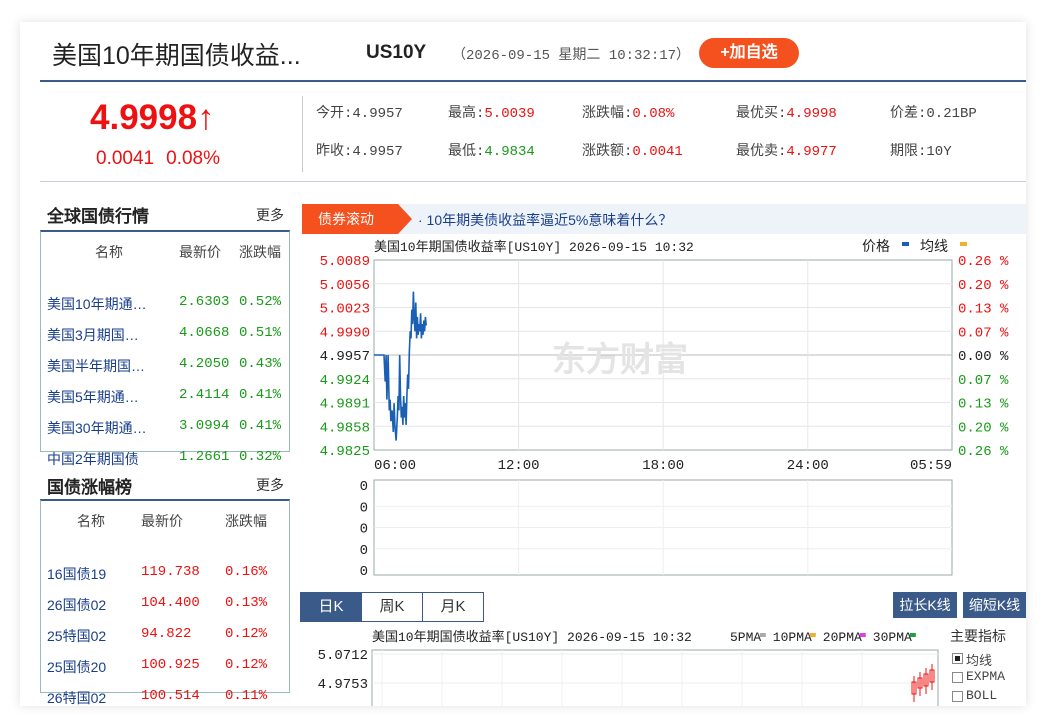 The height and width of the screenshot is (726, 1046). What do you see at coordinates (98, 216) in the screenshot?
I see `global-bonds-title: 全球国债行情` at bounding box center [98, 216].